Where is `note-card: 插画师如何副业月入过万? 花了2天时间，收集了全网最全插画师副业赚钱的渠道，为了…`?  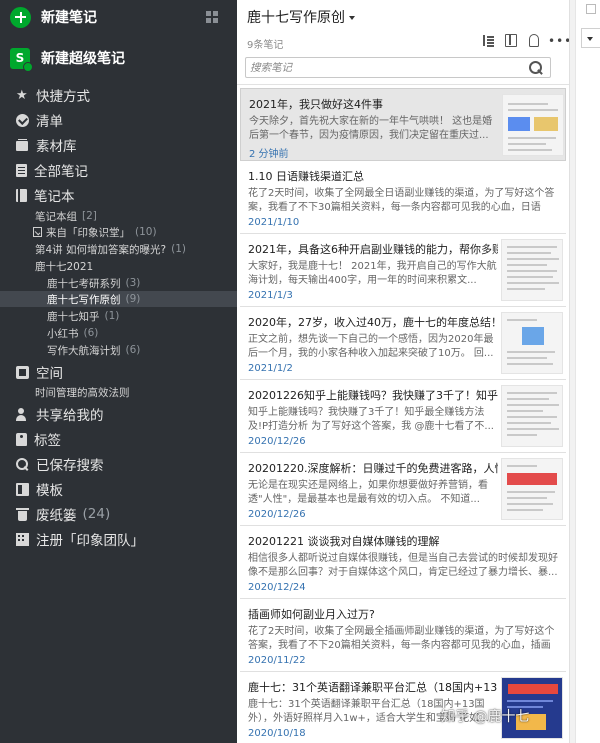 note-card: 插画师如何副业月入过万? 花了2天时间，收集了全网最全插画师副业赚钱的渠道，为了… is located at coordinates (403, 635).